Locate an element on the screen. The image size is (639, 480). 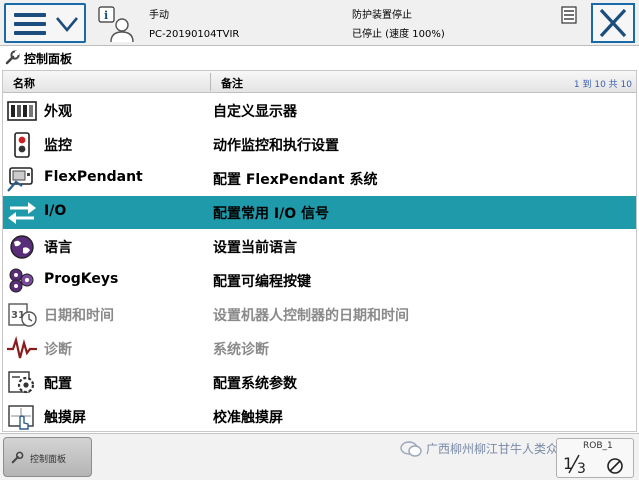
row-name: 日期和时间 is located at coordinates (79, 316).